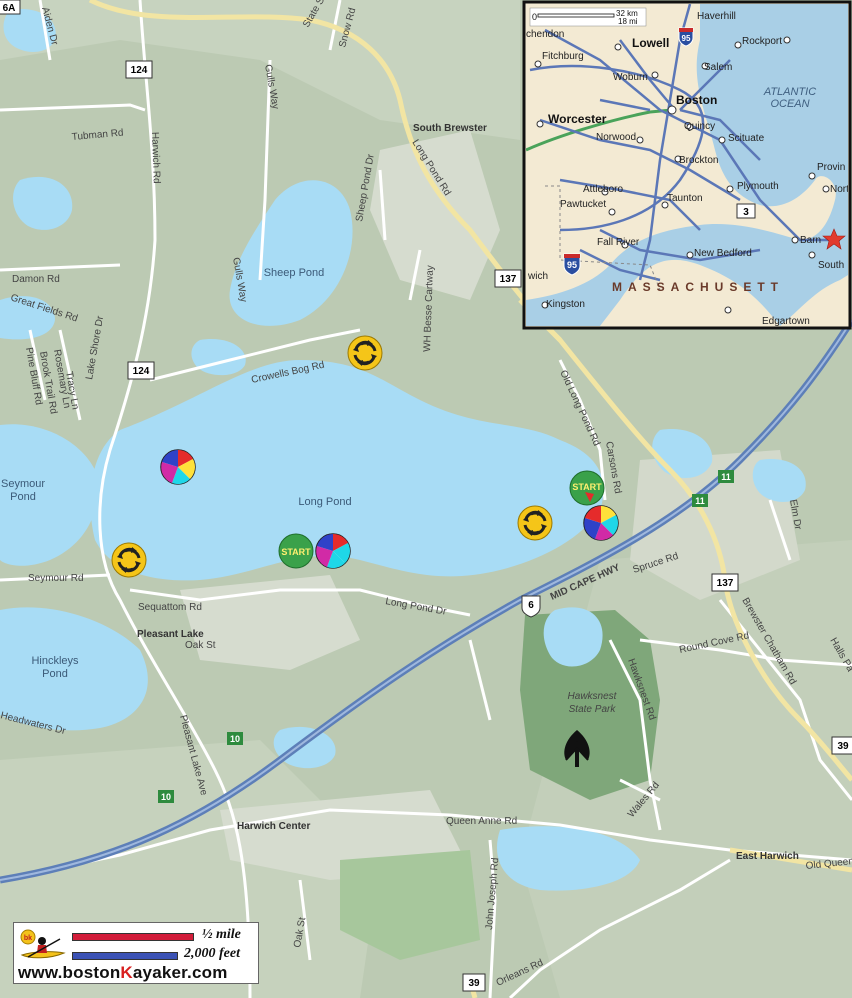 Image resolution: width=852 pixels, height=998 pixels. What do you see at coordinates (758, 186) in the screenshot?
I see `inset-plymouth: Plymouth` at bounding box center [758, 186].